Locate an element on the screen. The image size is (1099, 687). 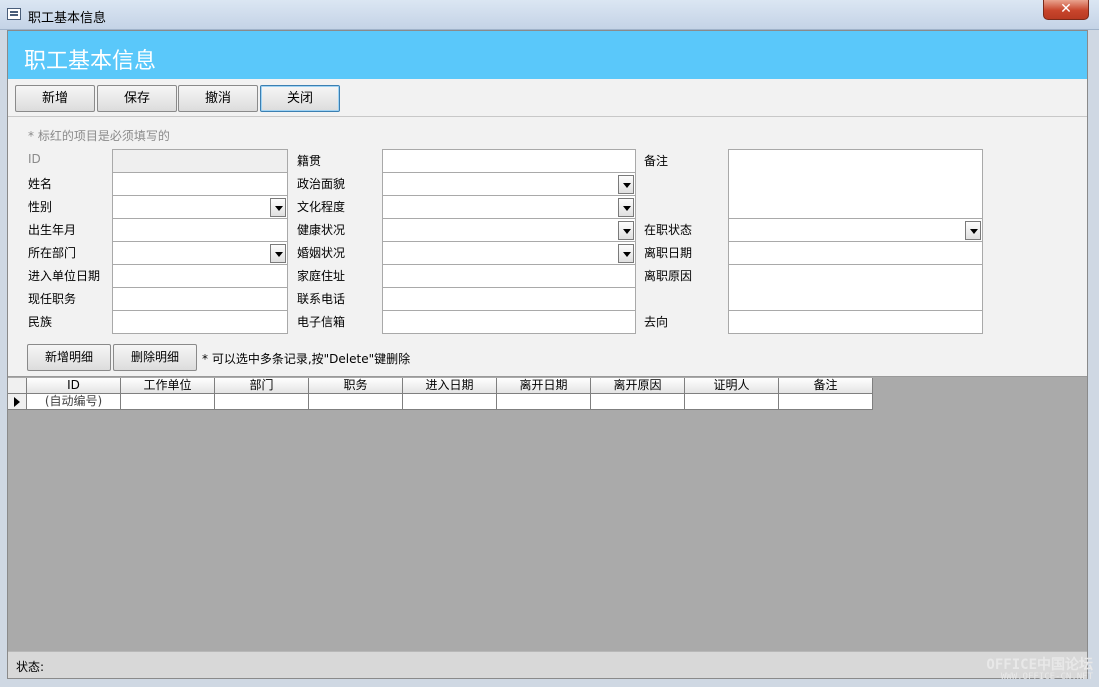
name-field is located at coordinates (200, 184).